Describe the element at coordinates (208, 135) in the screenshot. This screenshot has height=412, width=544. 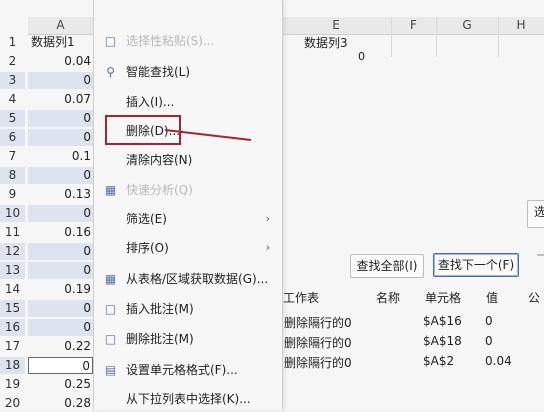
I see `annotation-arrow` at that location.